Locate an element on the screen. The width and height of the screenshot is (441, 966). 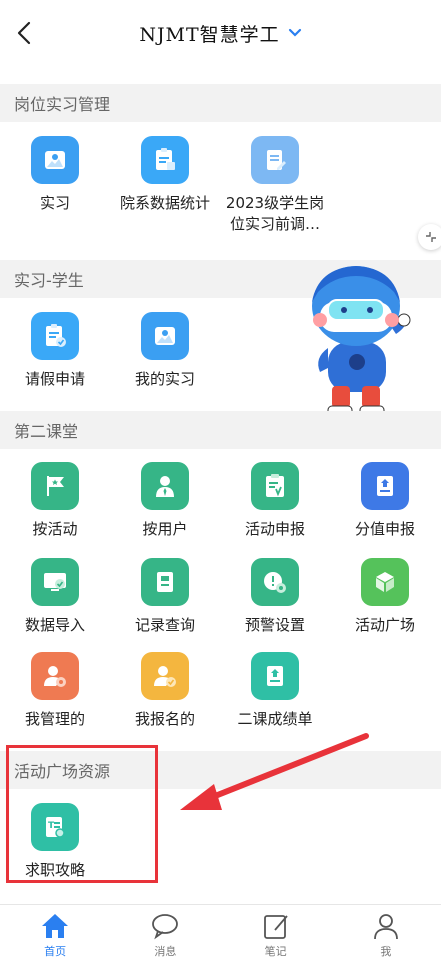
tile-dept-statistics: 院系数据统计 is located at coordinates (165, 175).